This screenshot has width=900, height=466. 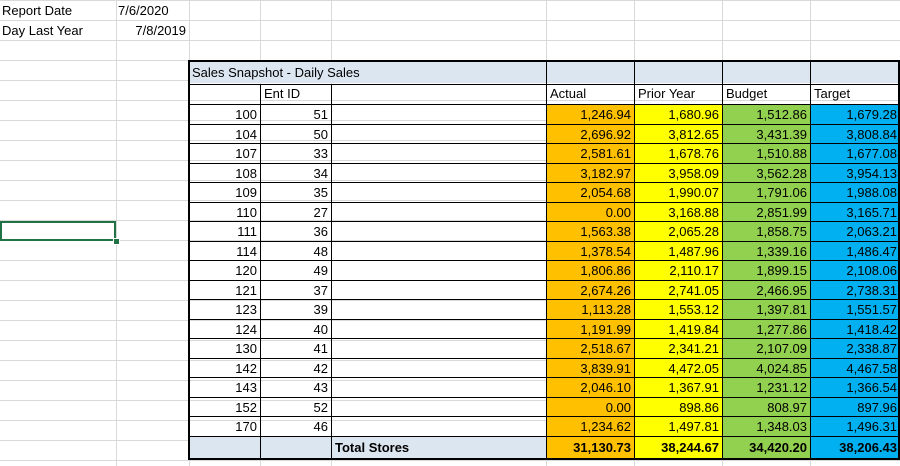 What do you see at coordinates (766, 252) in the screenshot?
I see `budget-cell: 1,339.16` at bounding box center [766, 252].